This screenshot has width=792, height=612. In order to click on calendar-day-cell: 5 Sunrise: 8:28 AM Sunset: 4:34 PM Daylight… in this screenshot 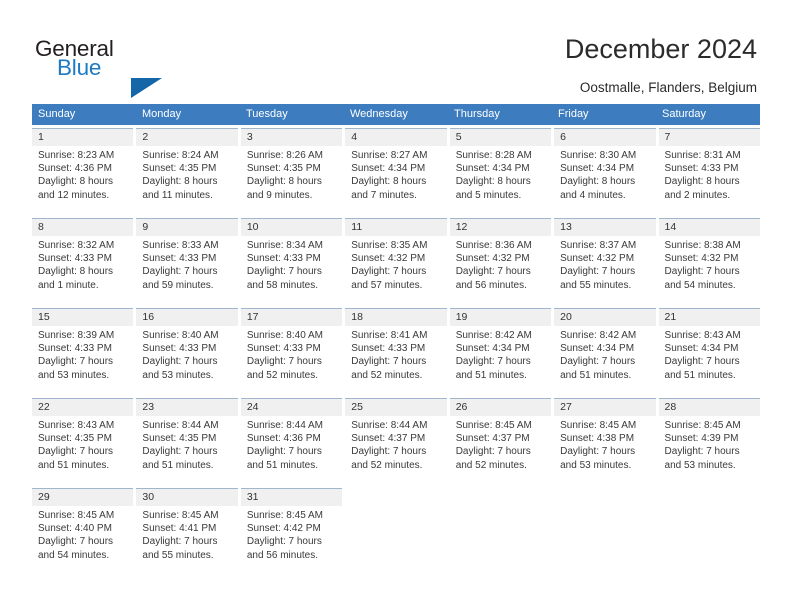, I will do `click(500, 171)`.